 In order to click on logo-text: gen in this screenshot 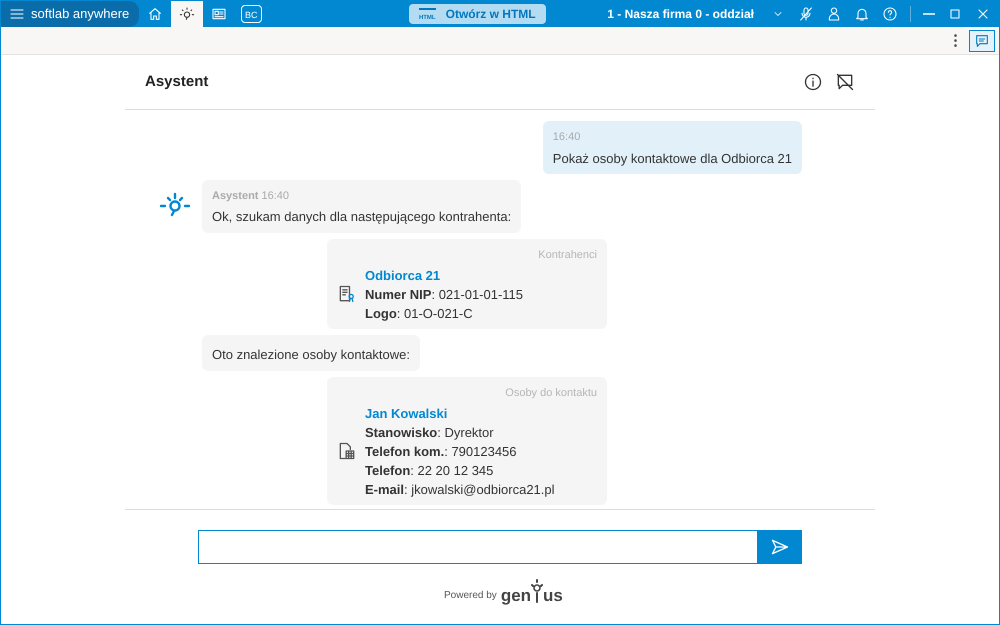, I will do `click(516, 595)`.